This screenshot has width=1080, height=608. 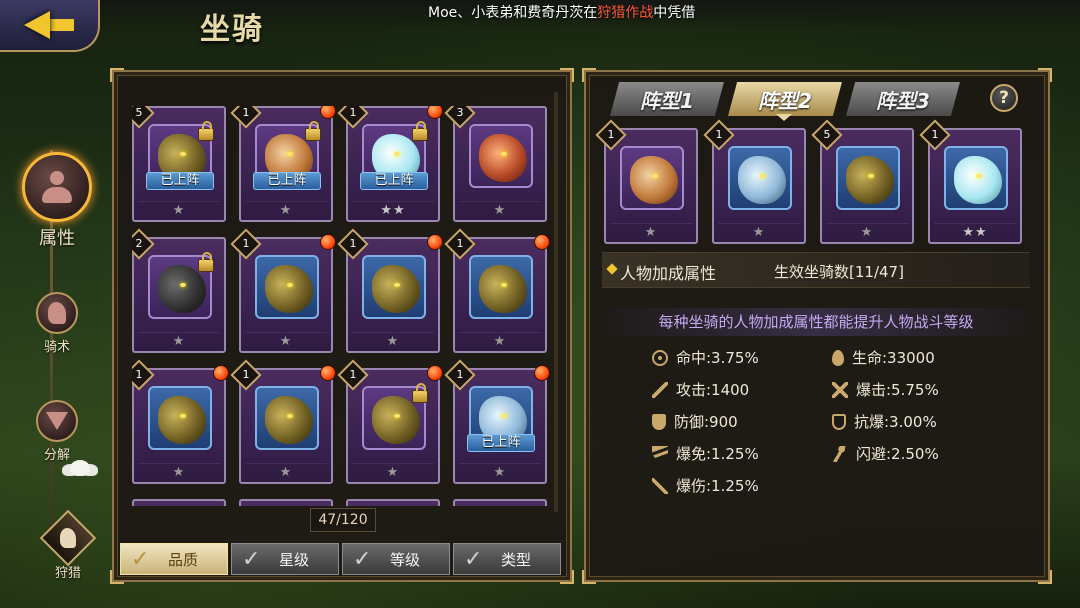 What do you see at coordinates (390, 164) in the screenshot?
I see `mount-card: 1 已上阵 ★★` at bounding box center [390, 164].